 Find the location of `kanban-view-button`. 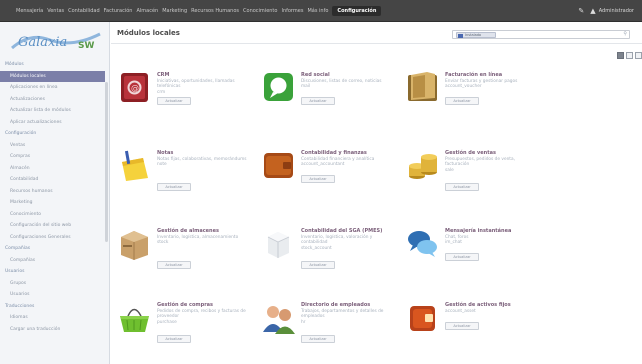

kanban-view-button is located at coordinates (620, 55).